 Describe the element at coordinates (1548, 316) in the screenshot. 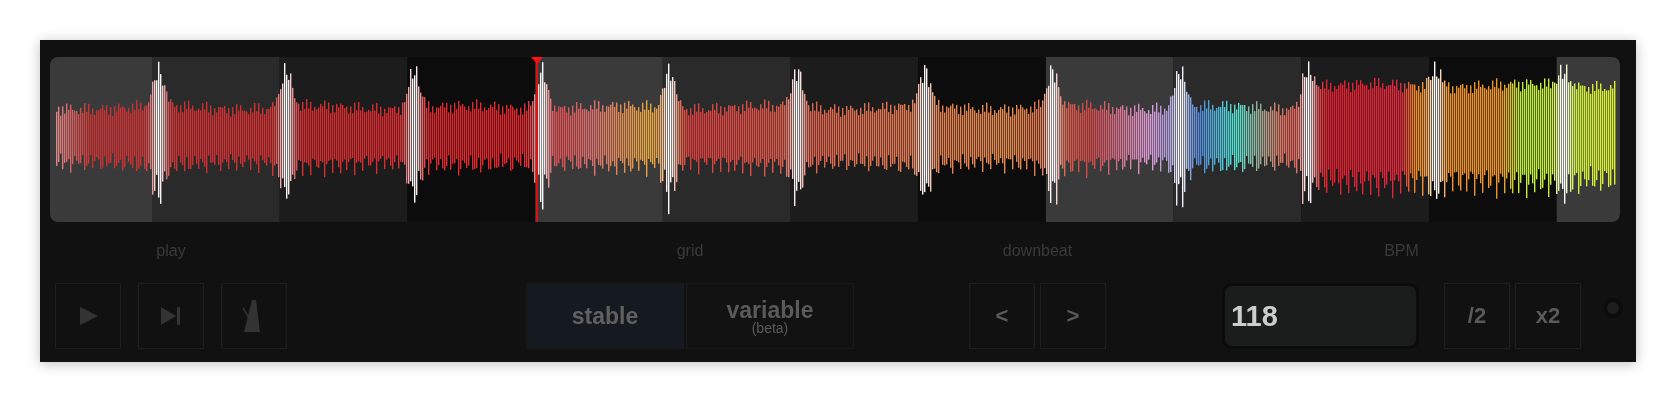

I see `tempo-button: x2` at that location.